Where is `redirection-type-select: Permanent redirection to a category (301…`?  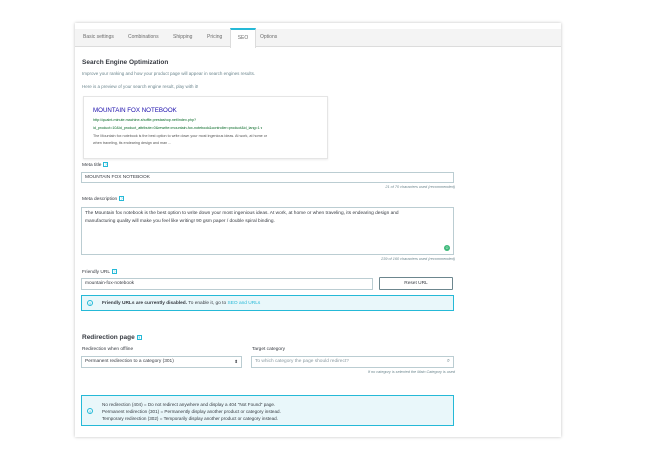
redirection-type-select: Permanent redirection to a category (301… is located at coordinates (161, 362).